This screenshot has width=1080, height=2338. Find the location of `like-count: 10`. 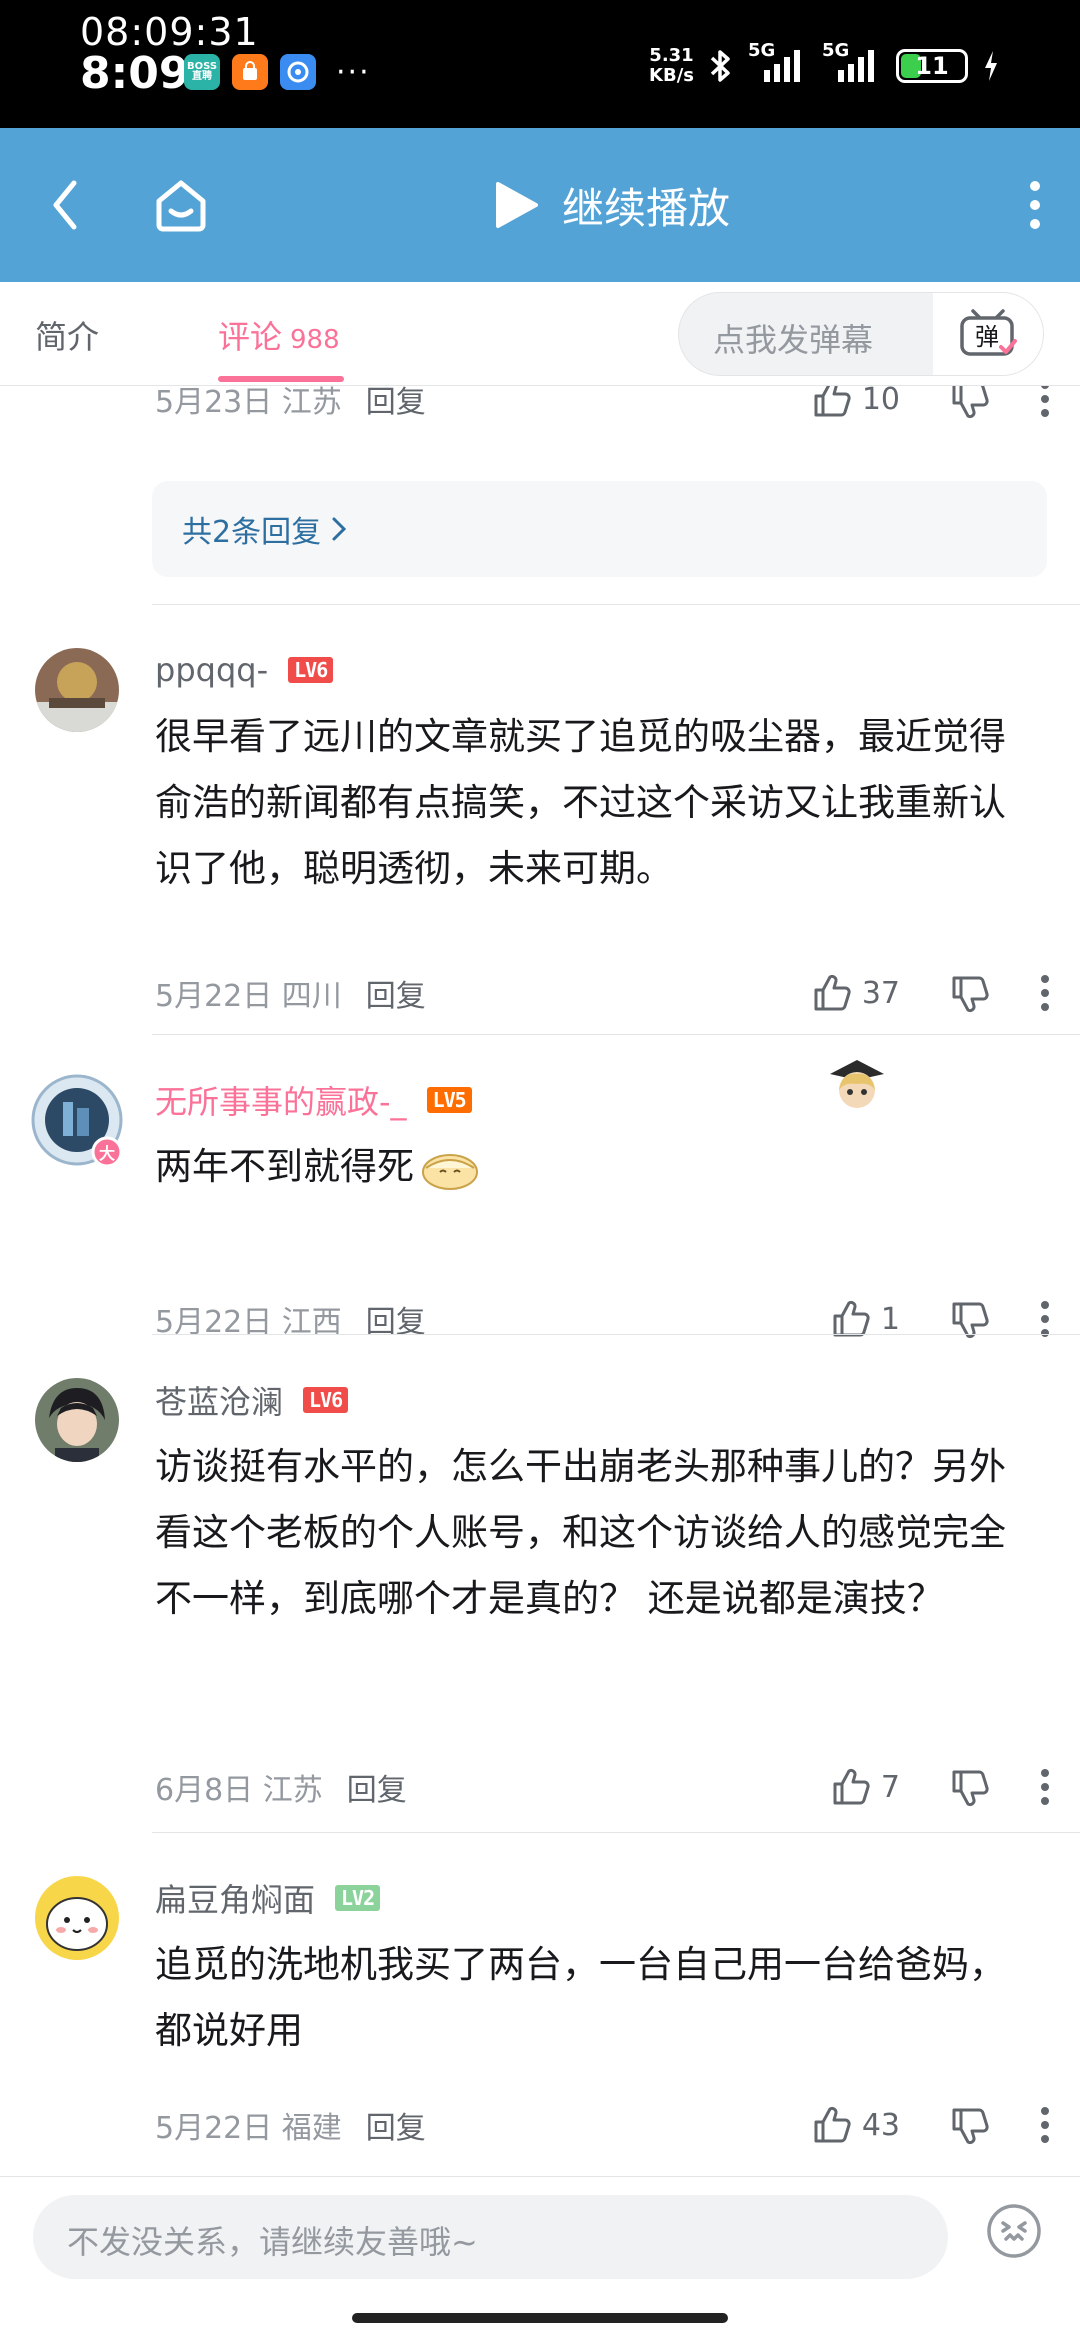

like-count: 10 is located at coordinates (880, 401).